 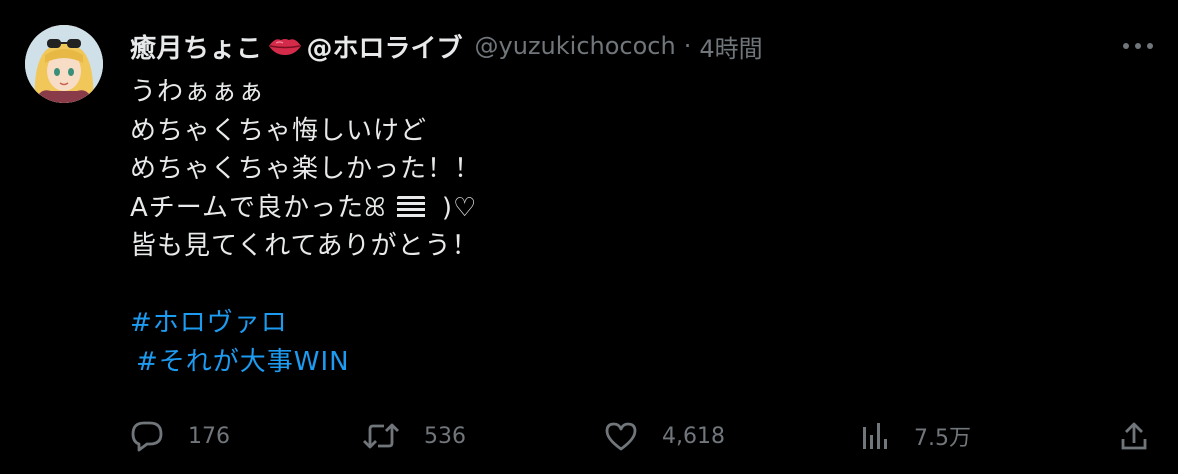 I want to click on tweet-line-with-emoji: Aチームで良かったꕤ )♡, so click(x=305, y=208).